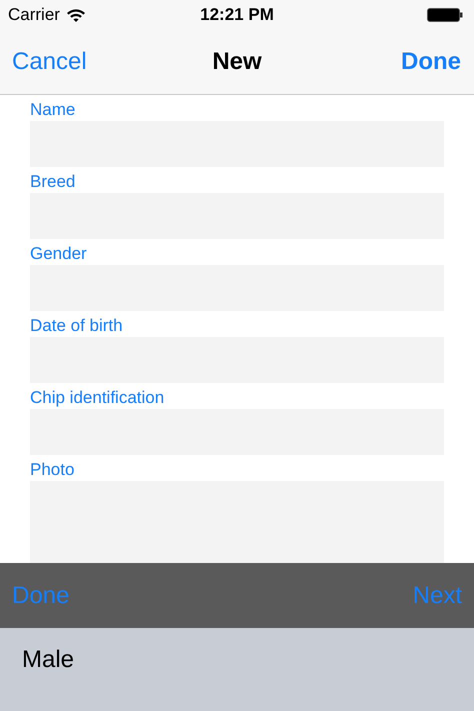  What do you see at coordinates (58, 254) in the screenshot?
I see `field-label: Gender` at bounding box center [58, 254].